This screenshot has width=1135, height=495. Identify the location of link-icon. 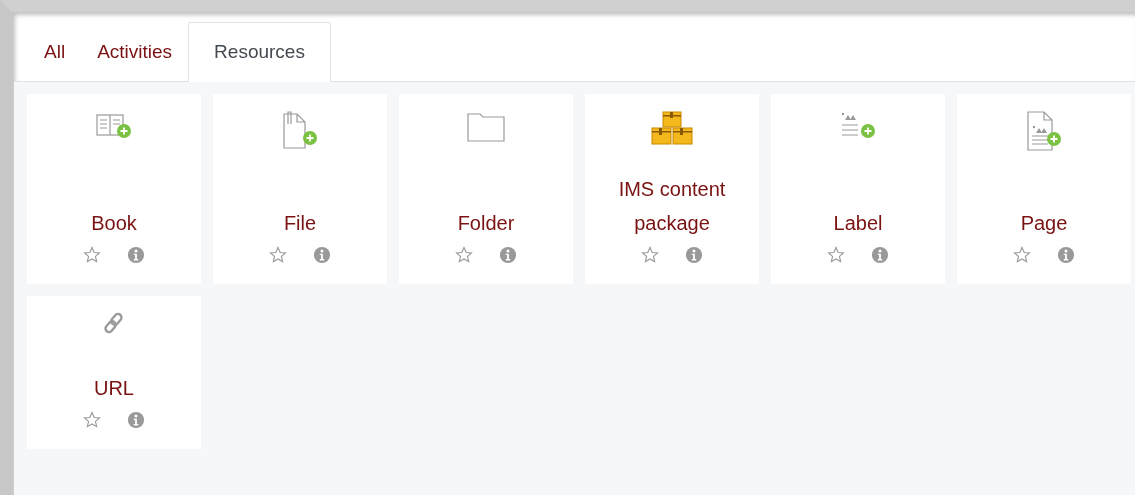
(114, 323).